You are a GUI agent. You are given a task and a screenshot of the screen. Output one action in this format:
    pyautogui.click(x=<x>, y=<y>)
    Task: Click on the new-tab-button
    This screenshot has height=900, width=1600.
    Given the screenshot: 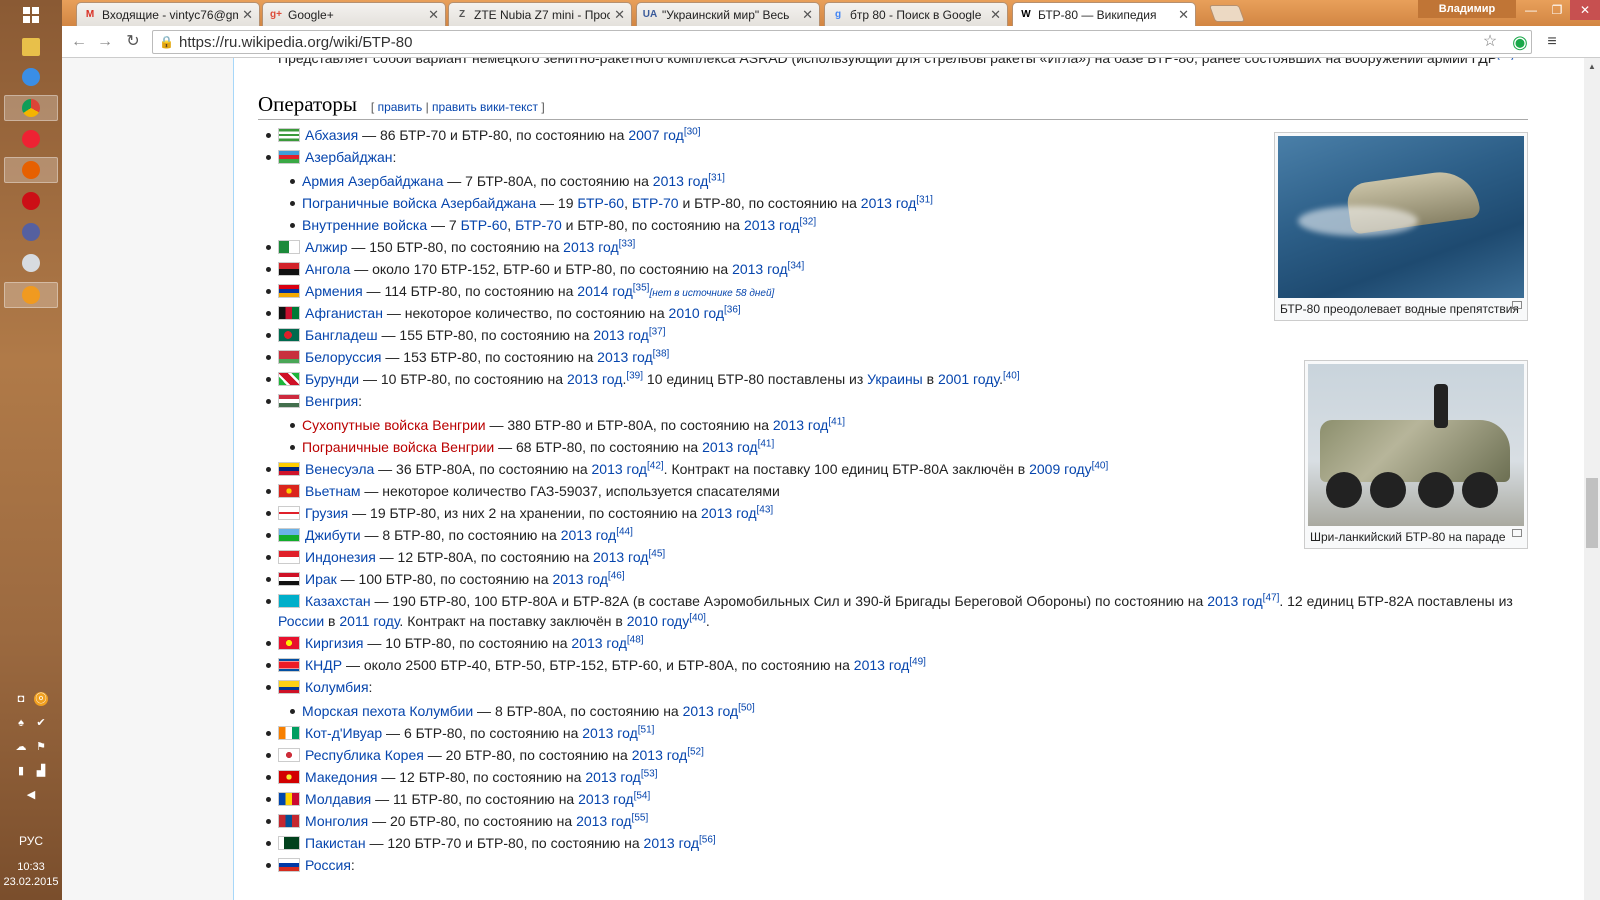 What is the action you would take?
    pyautogui.click(x=1227, y=13)
    